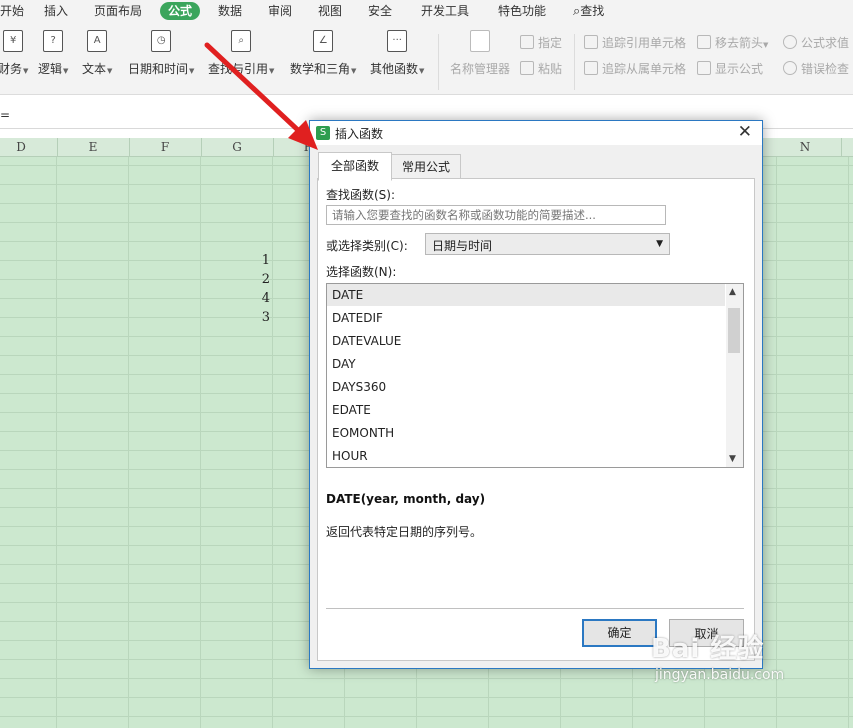 This screenshot has height=728, width=853. What do you see at coordinates (53, 53) in the screenshot?
I see `logic-button: ? 逻辑▼` at bounding box center [53, 53].